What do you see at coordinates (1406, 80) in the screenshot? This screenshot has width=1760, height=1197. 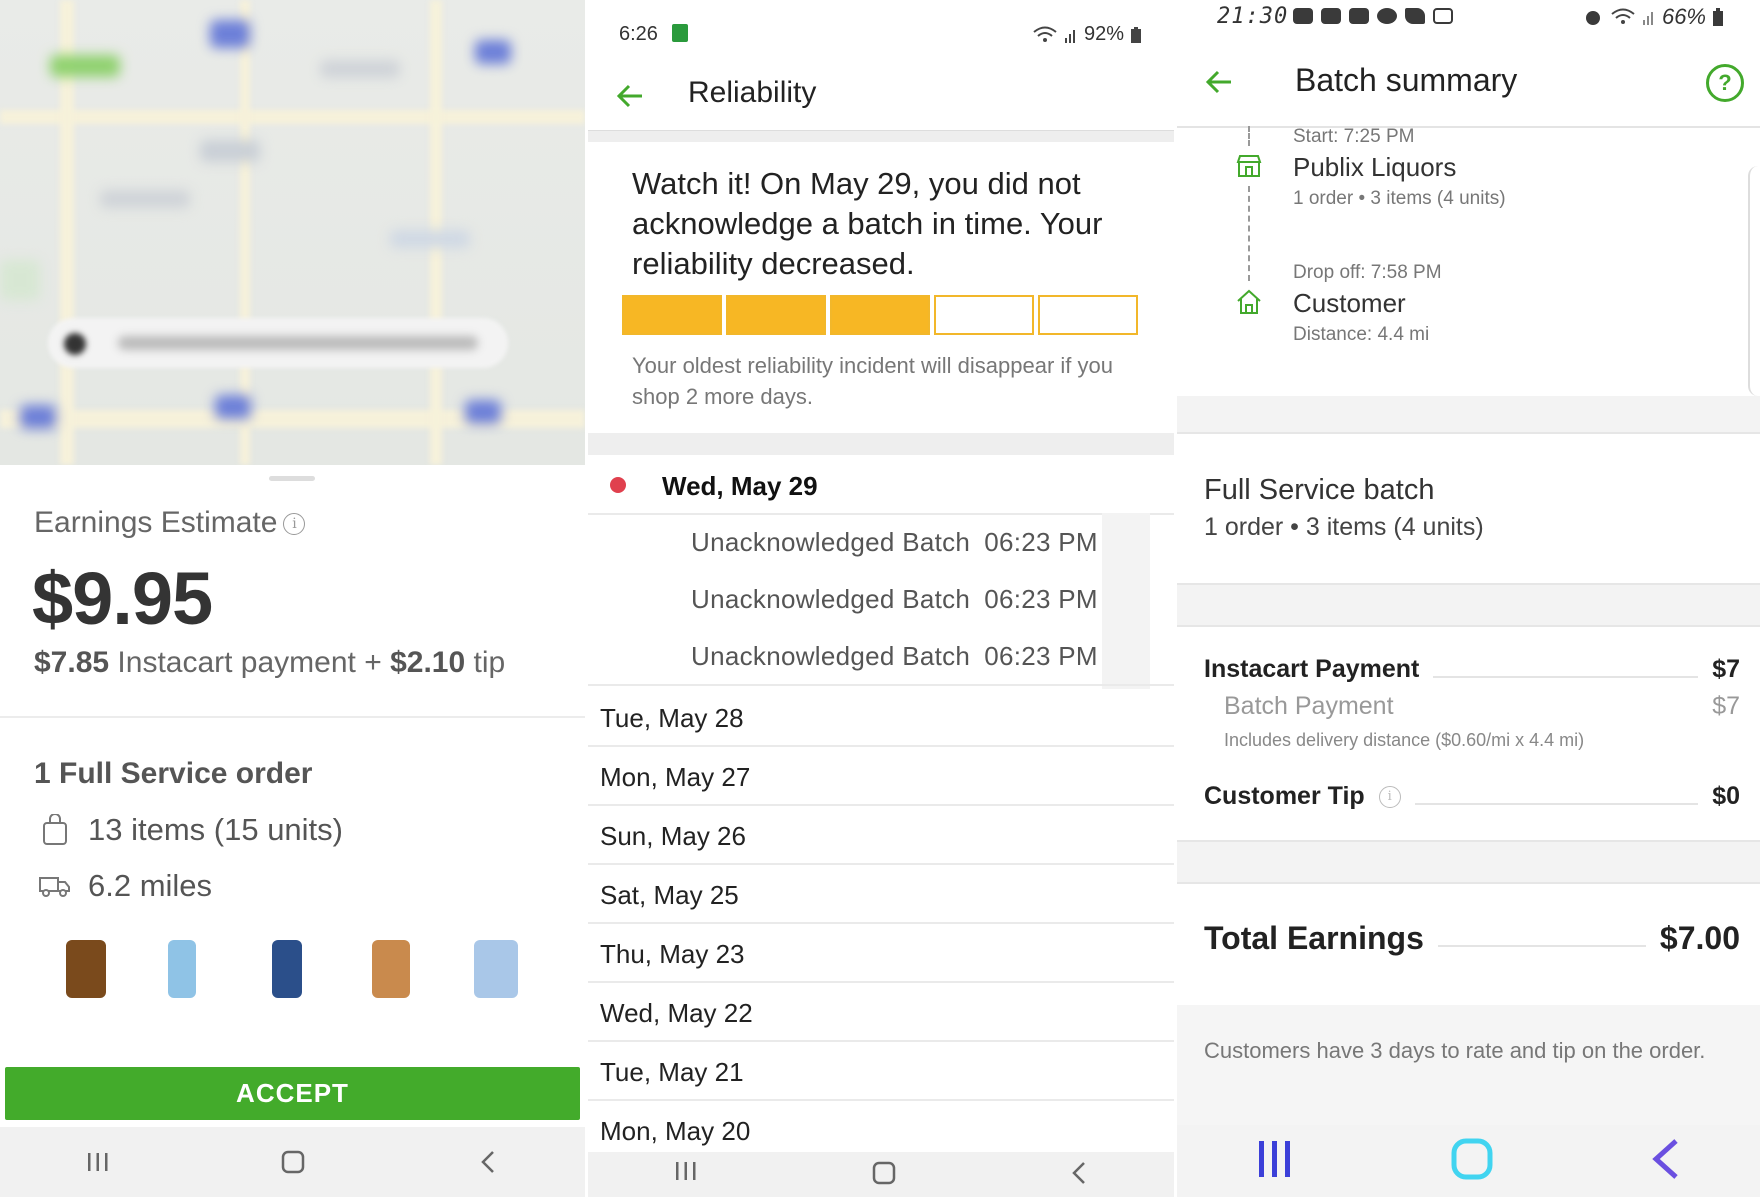 I see `page-title: Batch summary` at bounding box center [1406, 80].